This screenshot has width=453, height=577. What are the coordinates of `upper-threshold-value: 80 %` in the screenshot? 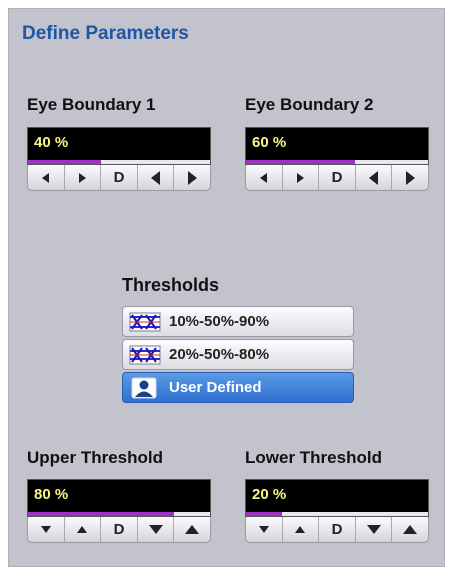 It's located at (51, 494).